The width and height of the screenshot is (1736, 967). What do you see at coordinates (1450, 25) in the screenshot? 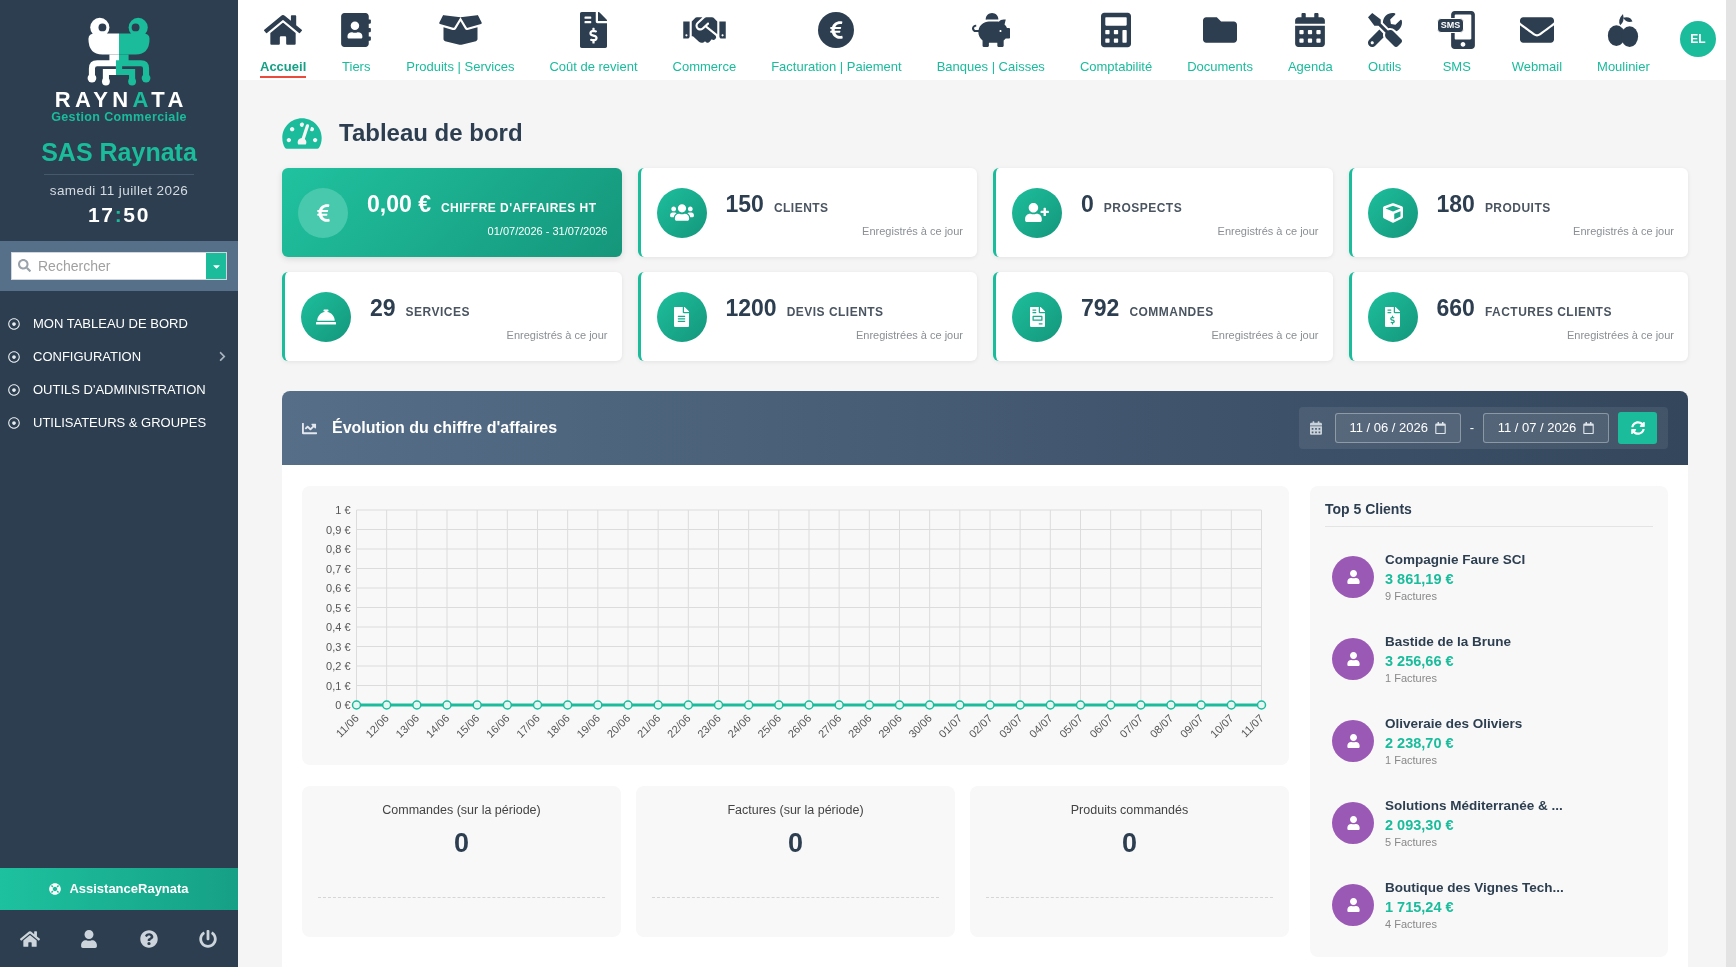
I see `sms-bubble: SMS` at bounding box center [1450, 25].